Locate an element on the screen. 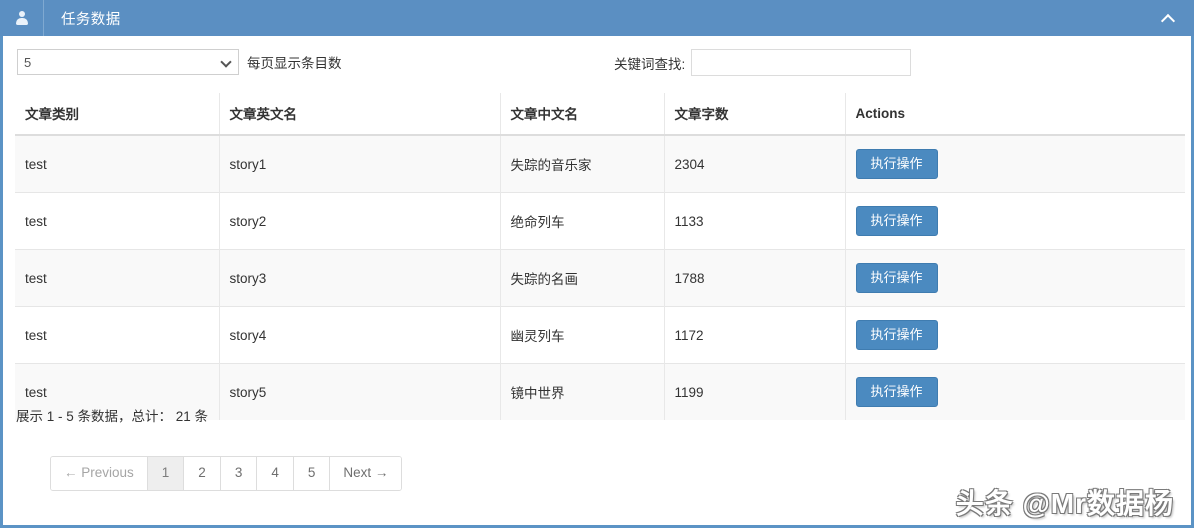  pagination-page-2: 2 is located at coordinates (202, 473).